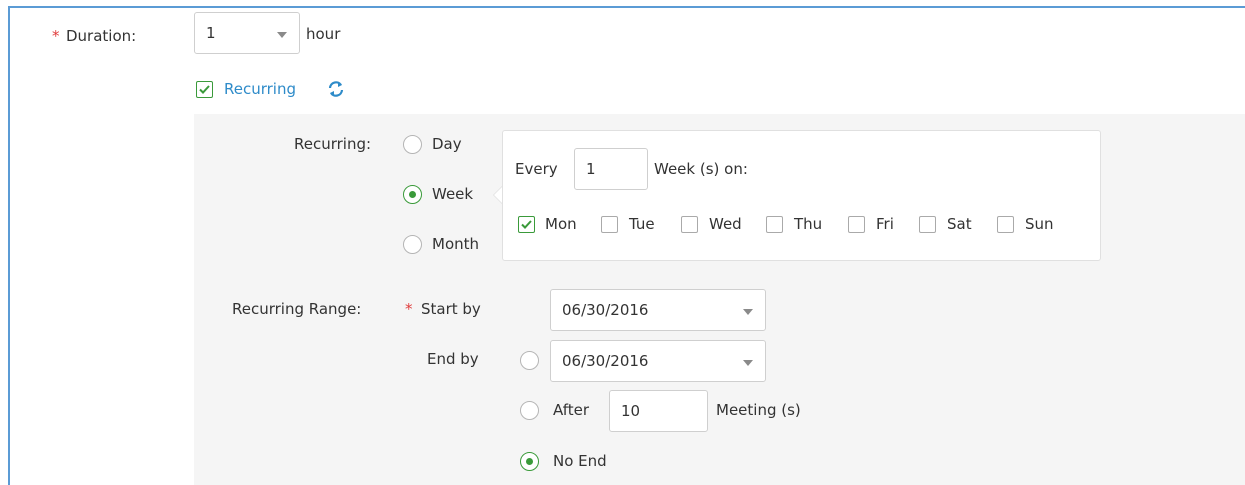 The height and width of the screenshot is (485, 1245). I want to click on checkbox-wed, so click(689, 224).